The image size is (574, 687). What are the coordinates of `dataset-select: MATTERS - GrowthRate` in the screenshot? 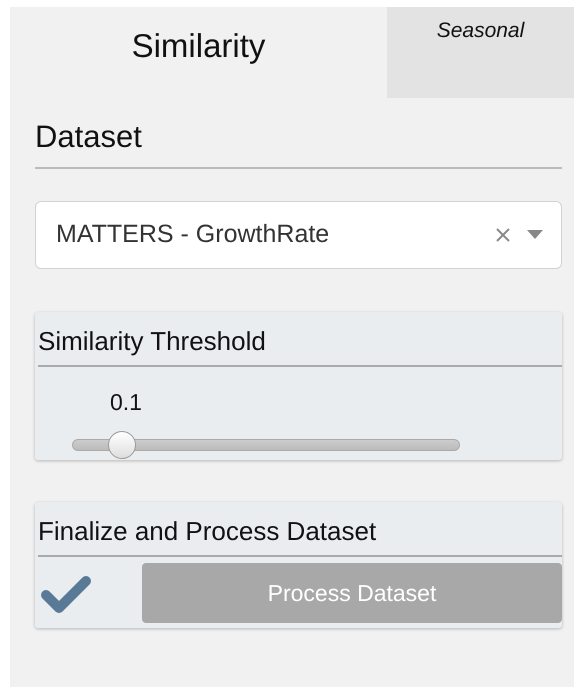 It's located at (298, 234).